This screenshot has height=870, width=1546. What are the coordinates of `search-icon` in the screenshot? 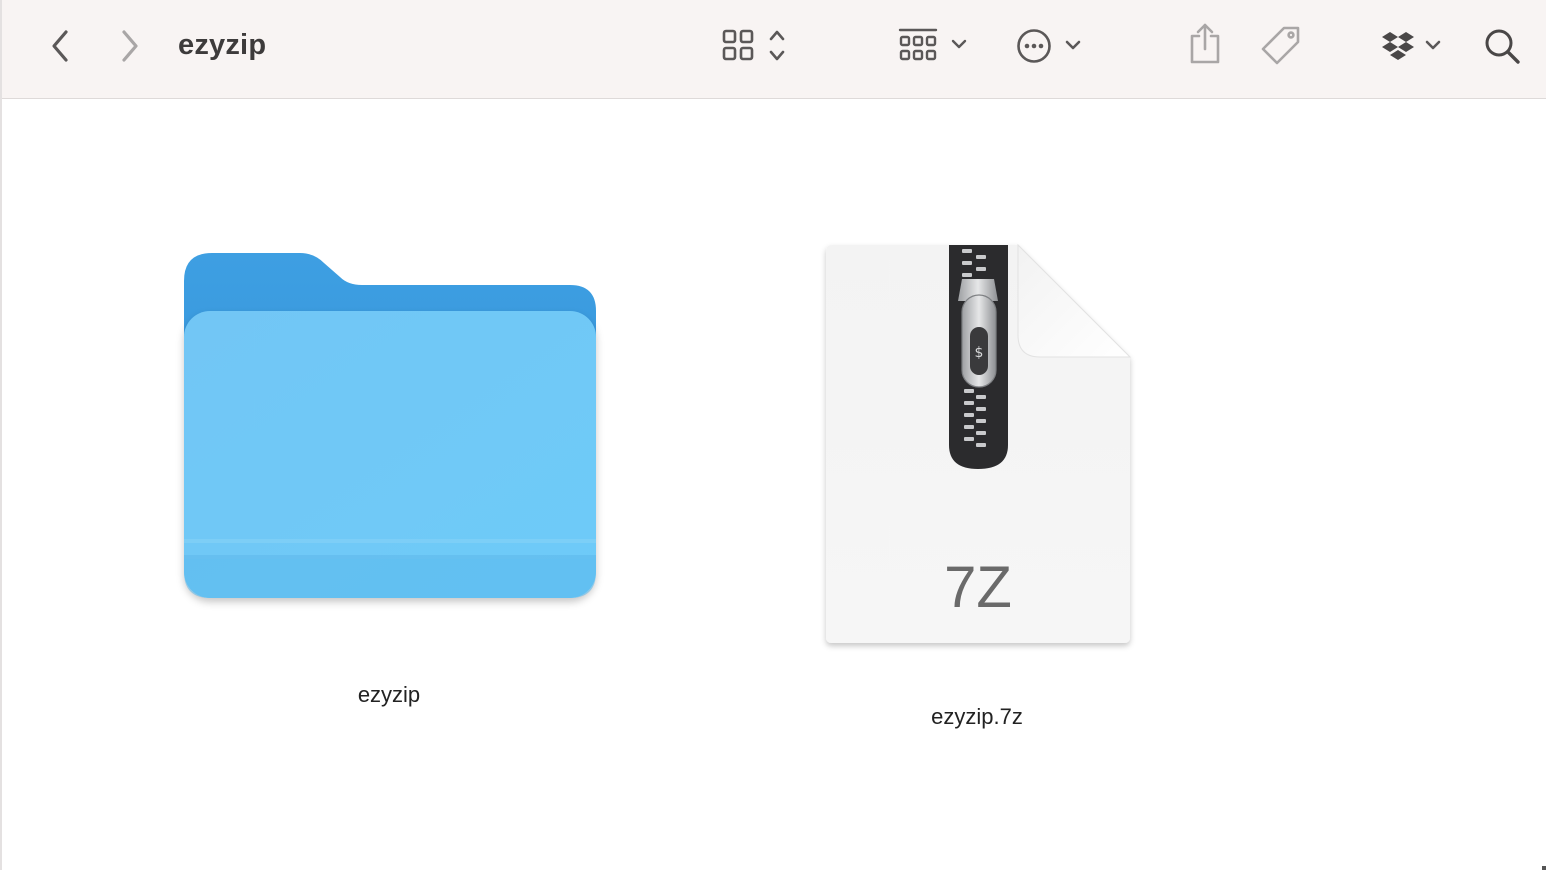 It's located at (1502, 46).